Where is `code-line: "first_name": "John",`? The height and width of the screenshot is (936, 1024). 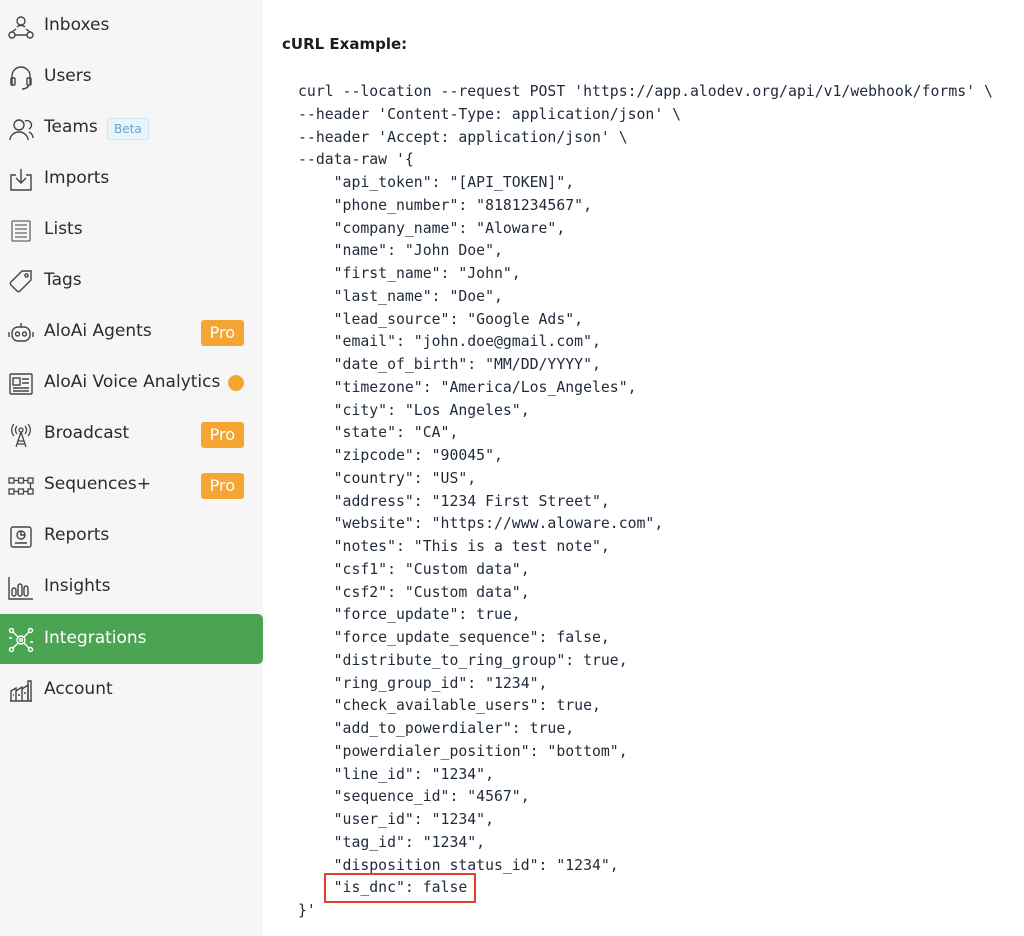 code-line: "first_name": "John", is located at coordinates (409, 273).